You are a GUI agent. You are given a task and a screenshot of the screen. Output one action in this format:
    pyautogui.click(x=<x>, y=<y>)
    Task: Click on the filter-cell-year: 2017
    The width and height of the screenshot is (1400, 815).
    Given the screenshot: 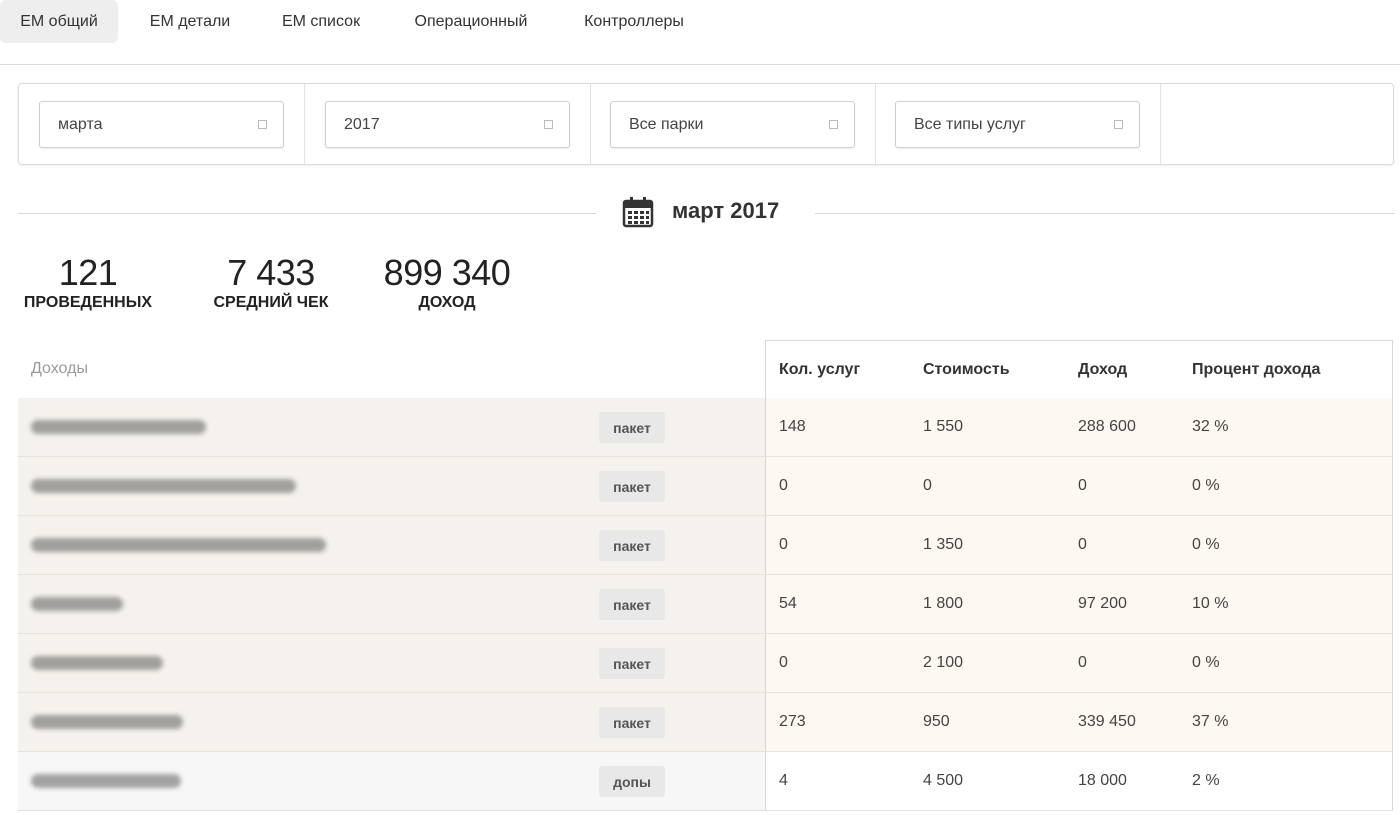 What is the action you would take?
    pyautogui.click(x=448, y=124)
    